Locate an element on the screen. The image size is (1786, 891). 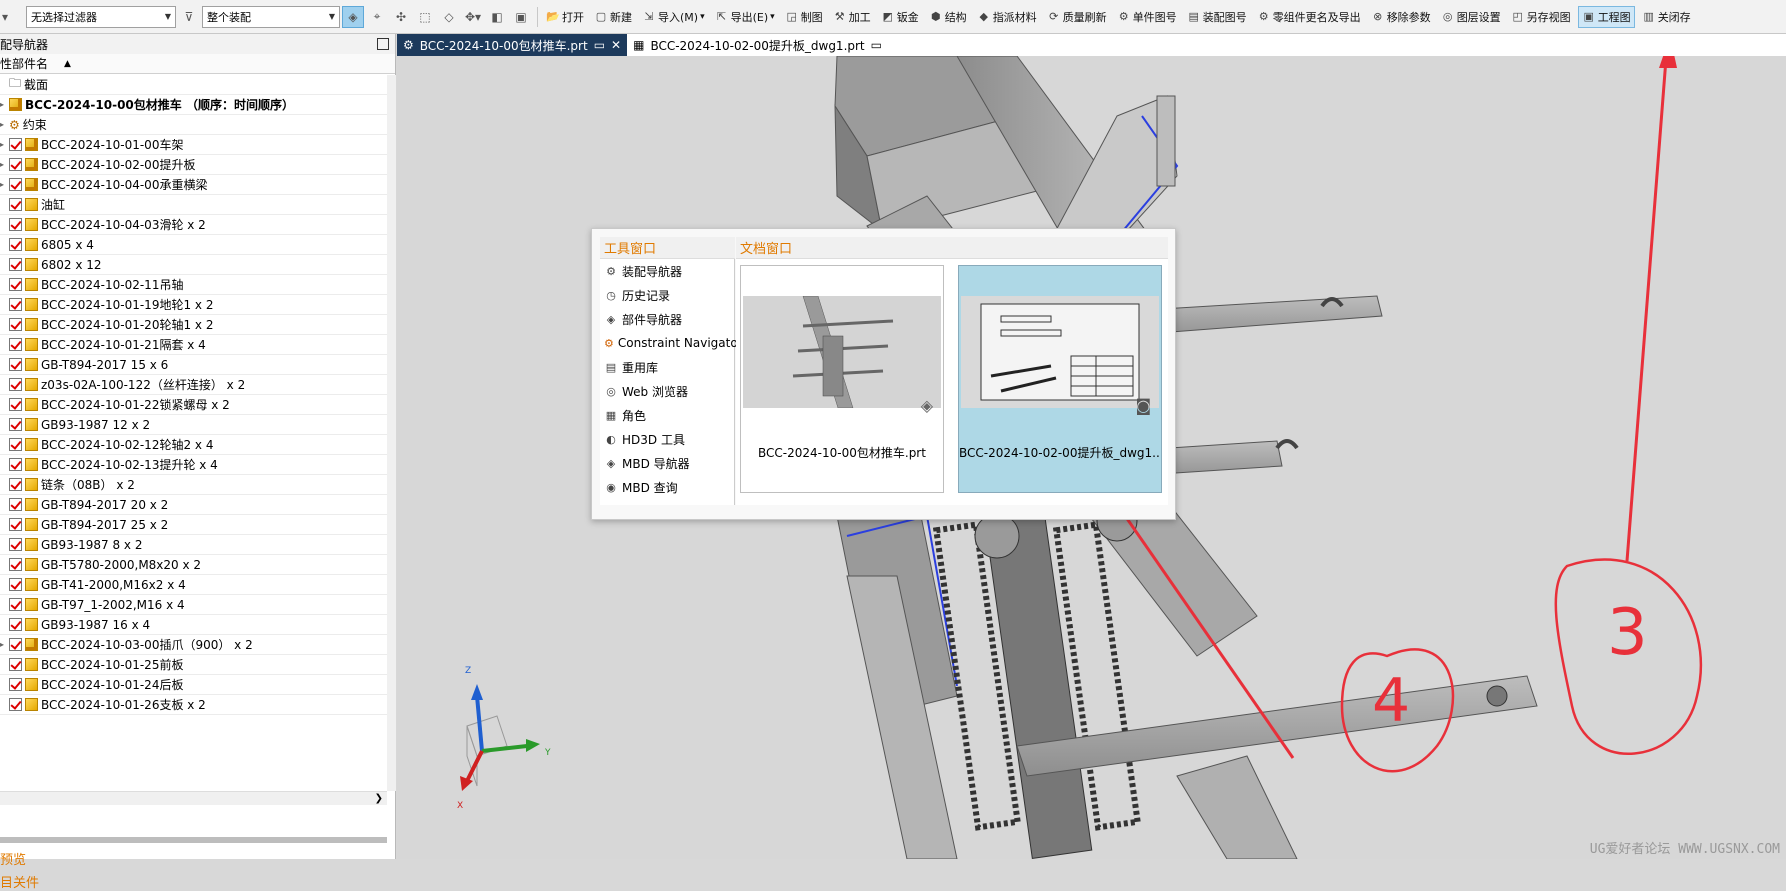
tree-row: GB93-1987 16 x 4 is located at coordinates (193, 625).